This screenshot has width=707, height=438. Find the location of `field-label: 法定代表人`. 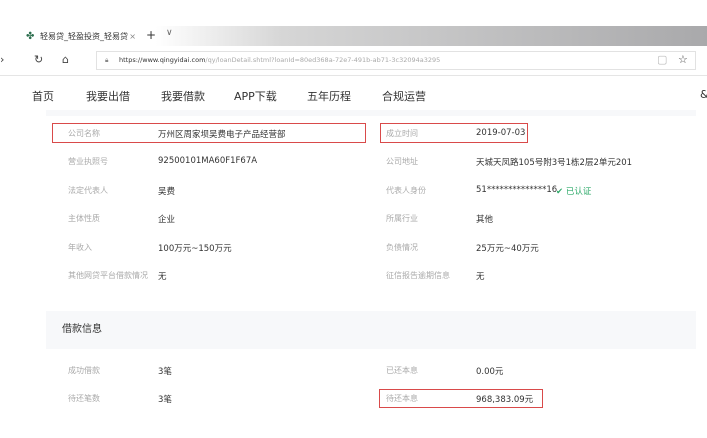

field-label: 法定代表人 is located at coordinates (88, 190).